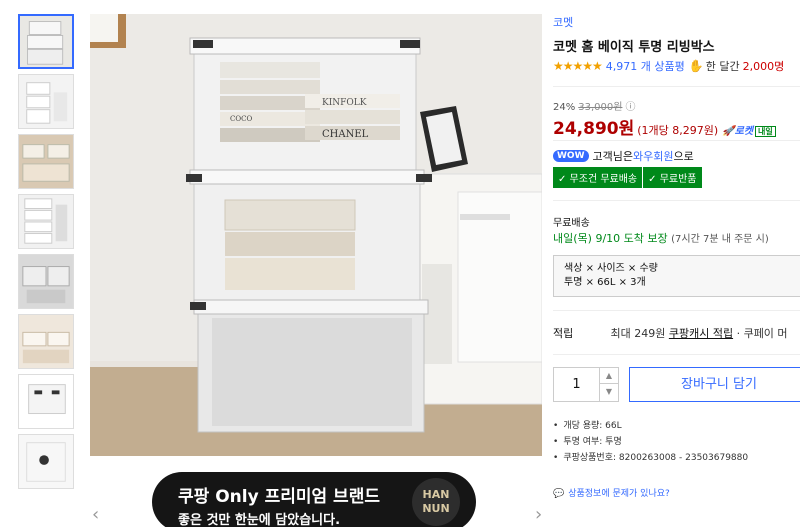  I want to click on rocket-delivery-badge: 🚀로켓 내일, so click(749, 129).